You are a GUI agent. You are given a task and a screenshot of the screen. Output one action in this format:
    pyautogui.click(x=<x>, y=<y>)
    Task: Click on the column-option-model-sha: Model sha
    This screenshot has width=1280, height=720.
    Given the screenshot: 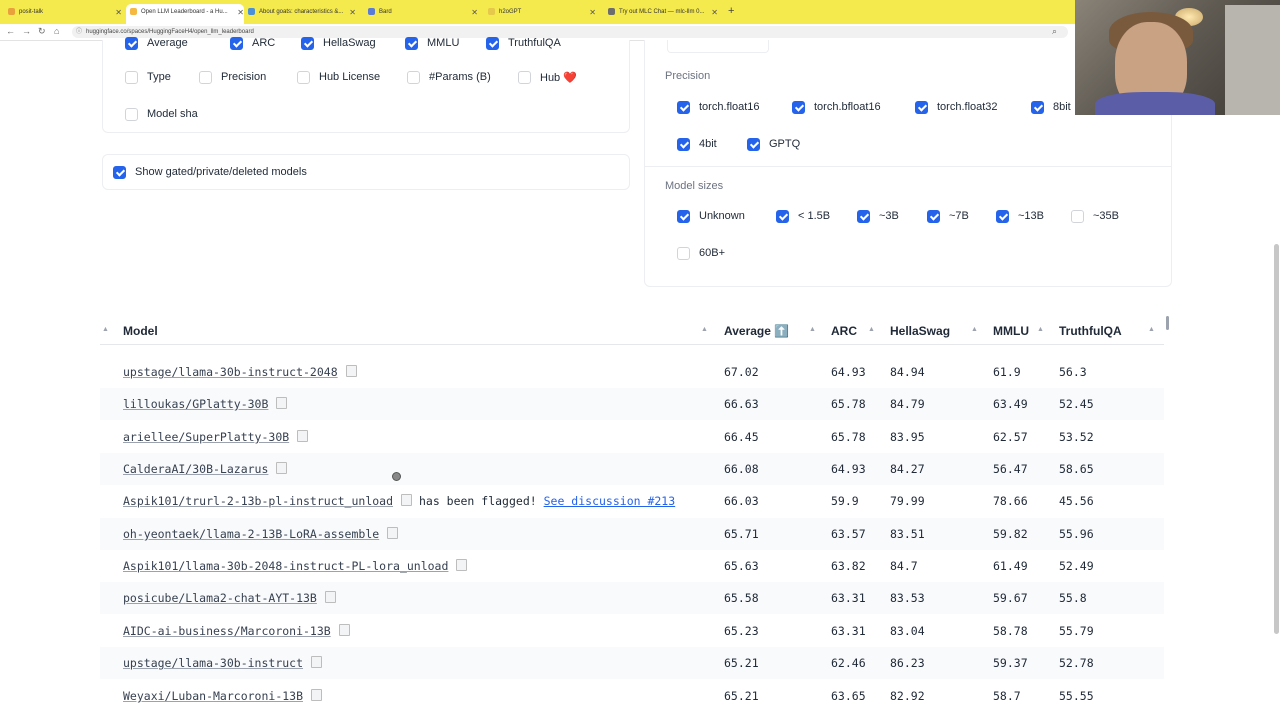 What is the action you would take?
    pyautogui.click(x=161, y=114)
    